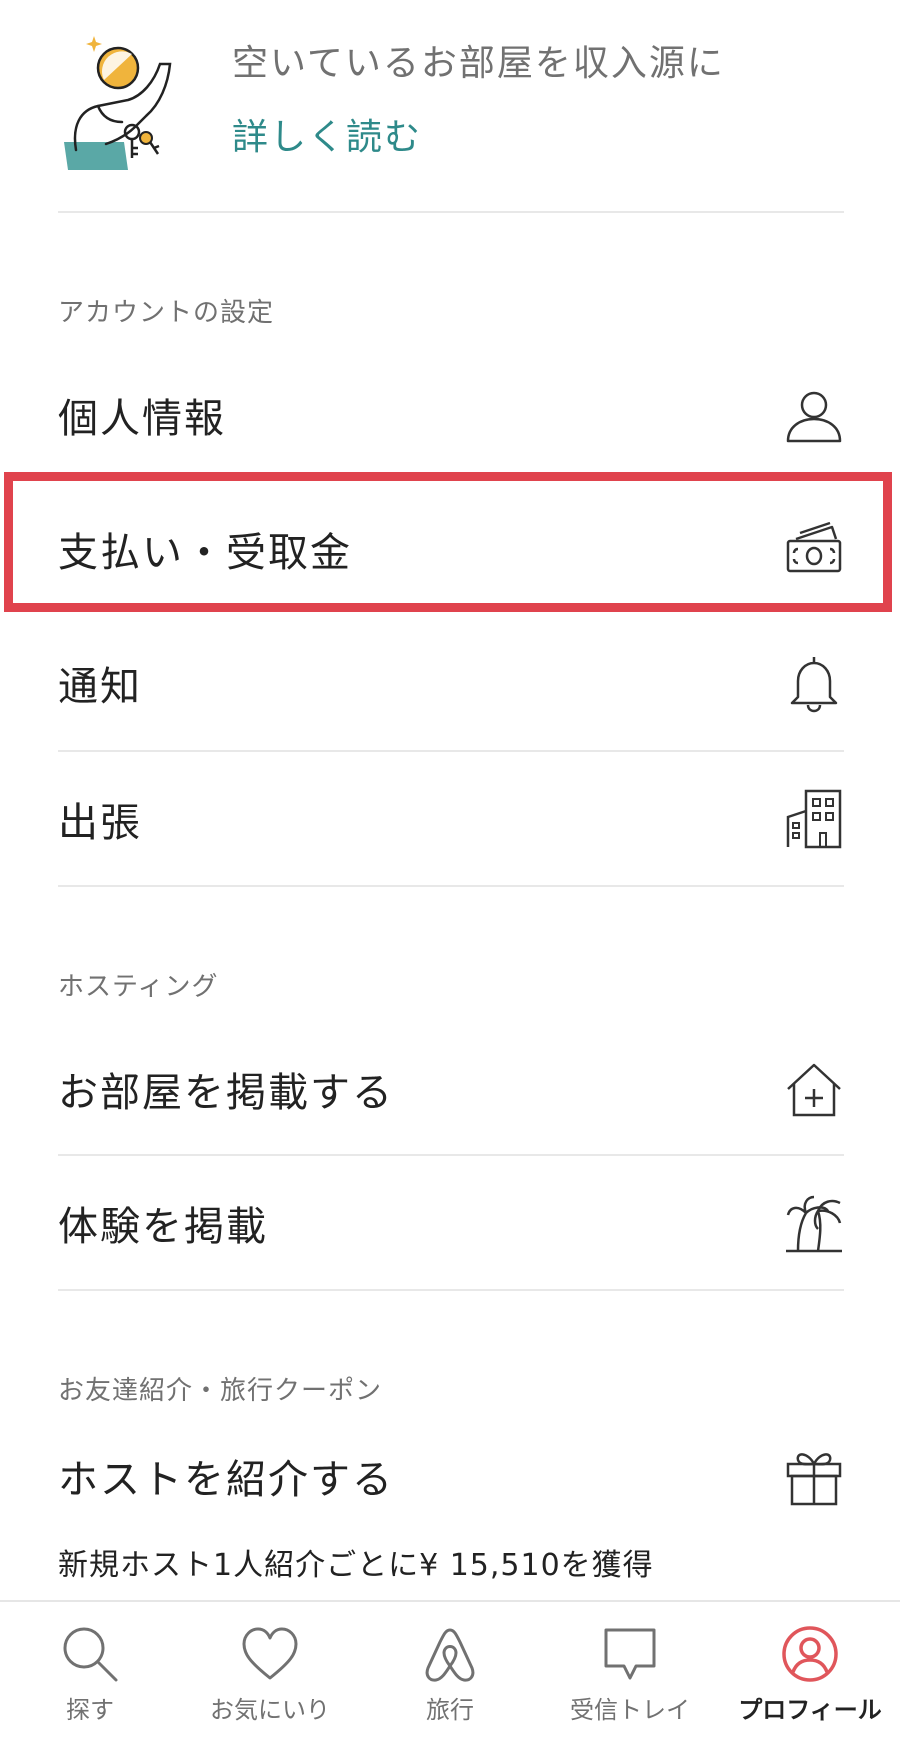 Image resolution: width=900 pixels, height=1740 pixels. What do you see at coordinates (100, 687) in the screenshot?
I see `menu-item-label: 通知` at bounding box center [100, 687].